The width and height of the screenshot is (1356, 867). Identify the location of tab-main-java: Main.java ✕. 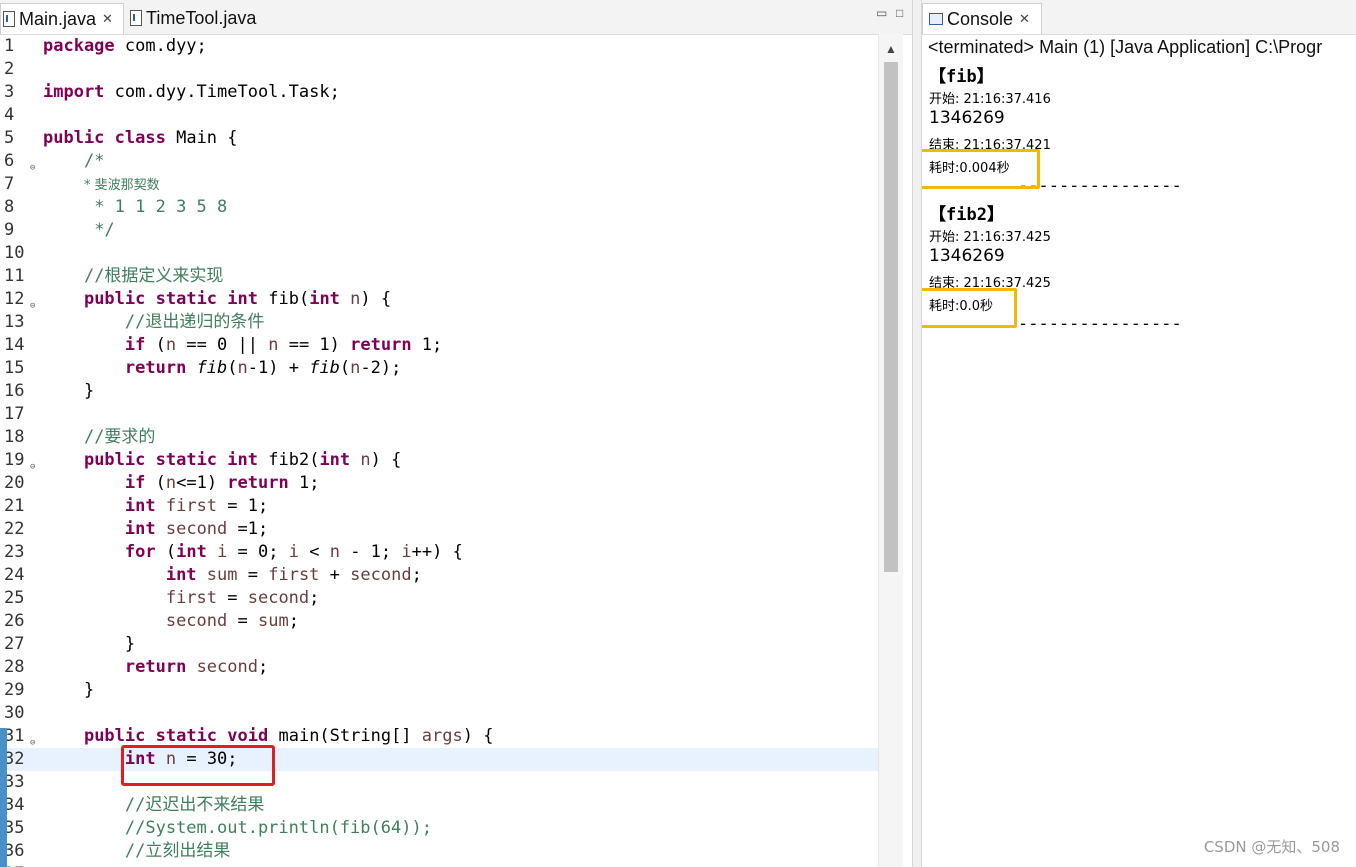
(62, 18).